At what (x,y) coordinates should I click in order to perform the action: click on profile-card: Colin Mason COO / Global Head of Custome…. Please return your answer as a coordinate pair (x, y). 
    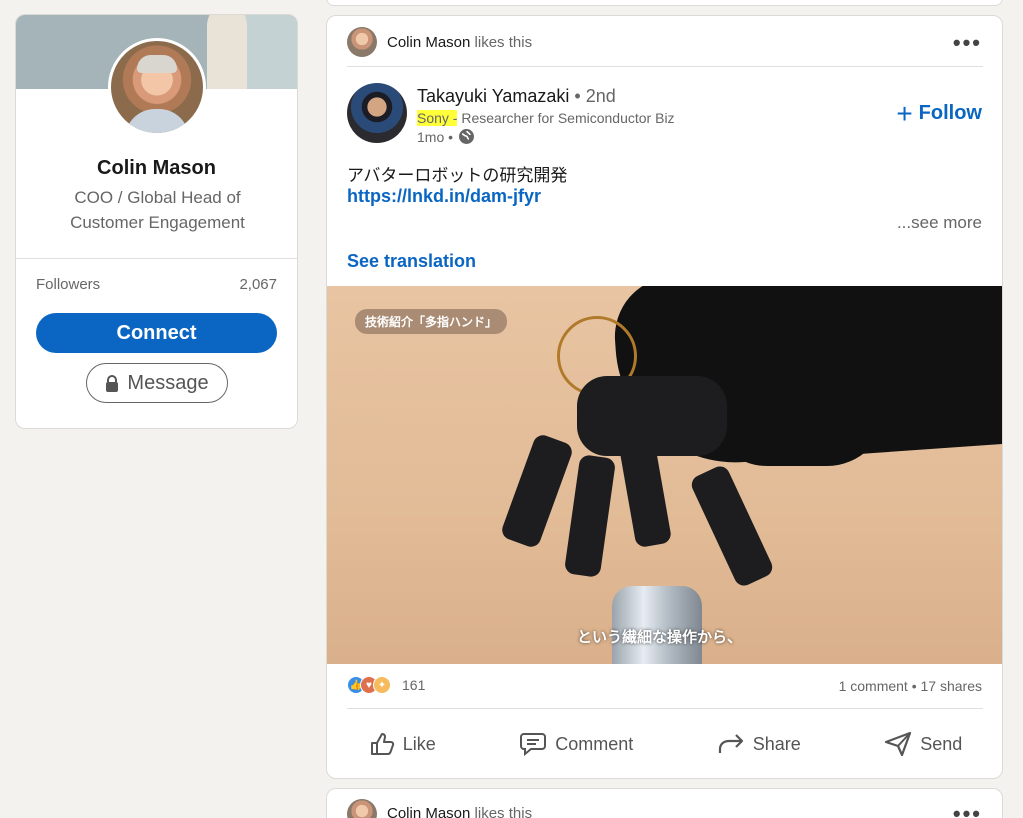
    Looking at the image, I should click on (156, 221).